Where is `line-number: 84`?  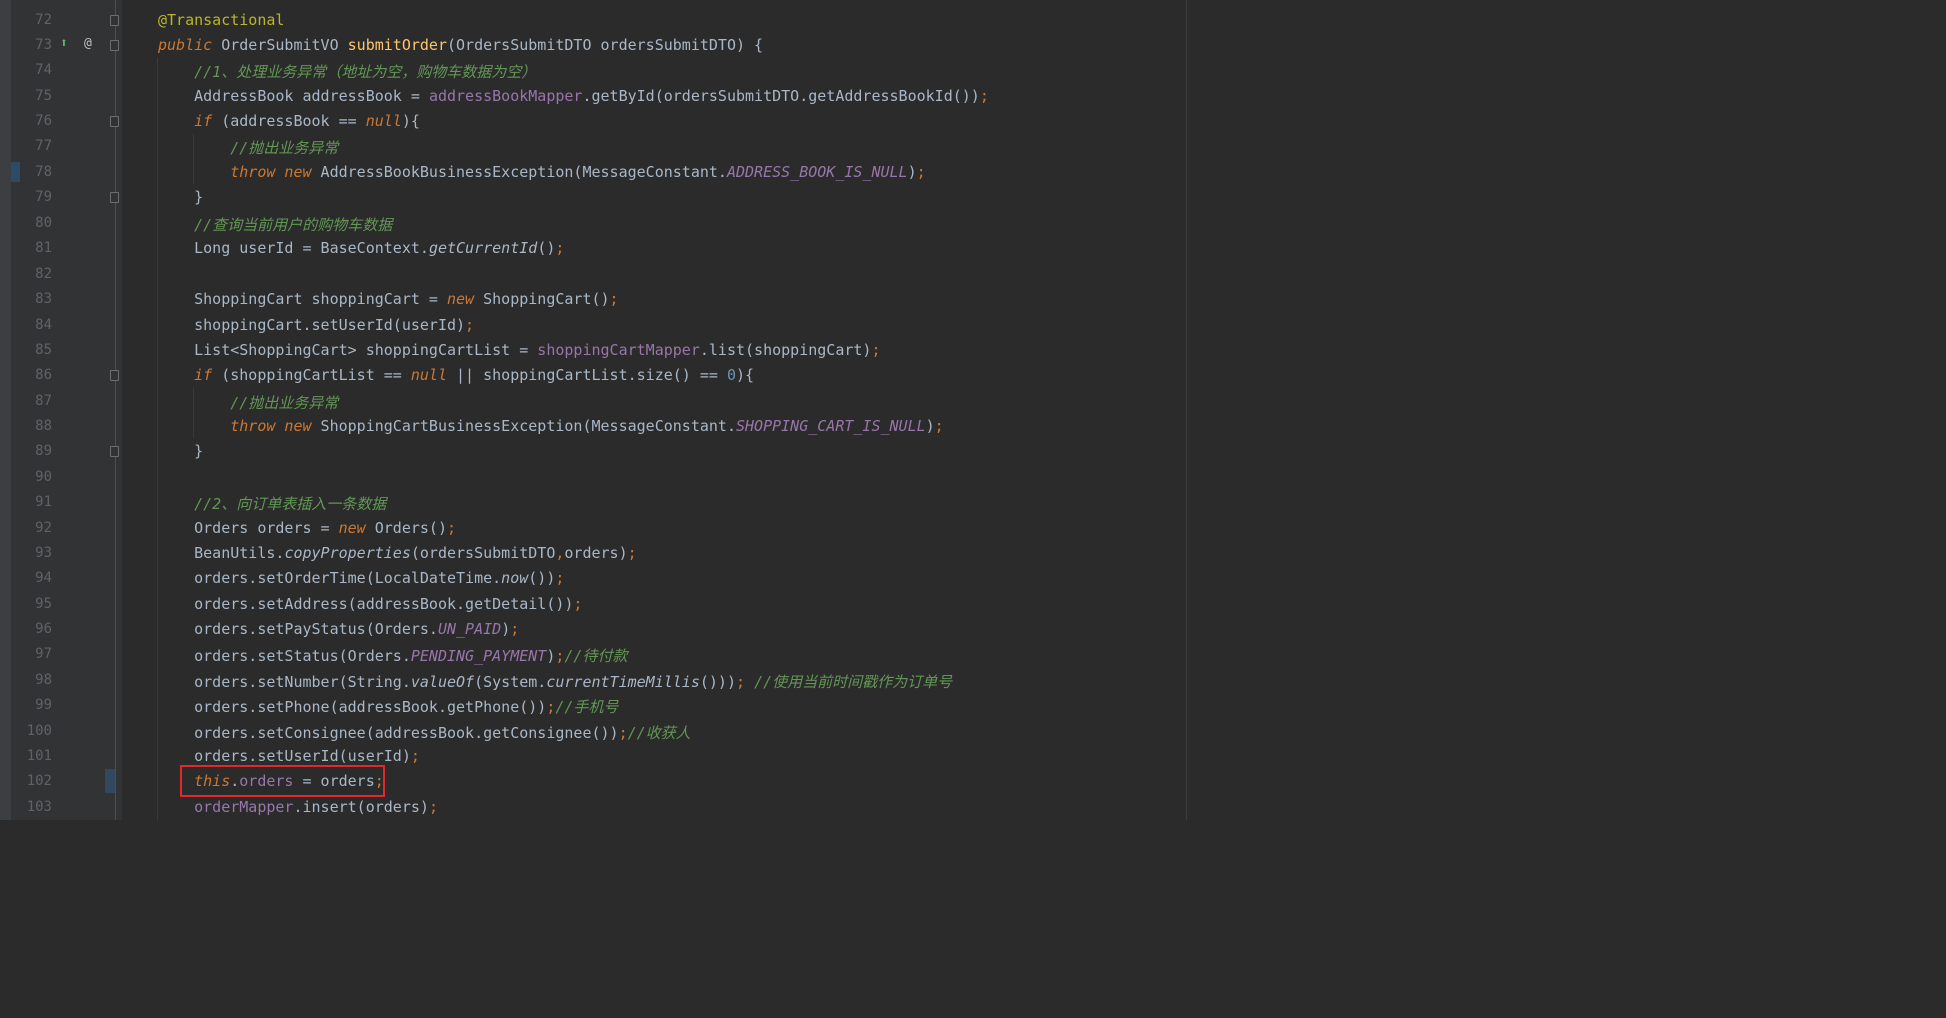 line-number: 84 is located at coordinates (43, 325).